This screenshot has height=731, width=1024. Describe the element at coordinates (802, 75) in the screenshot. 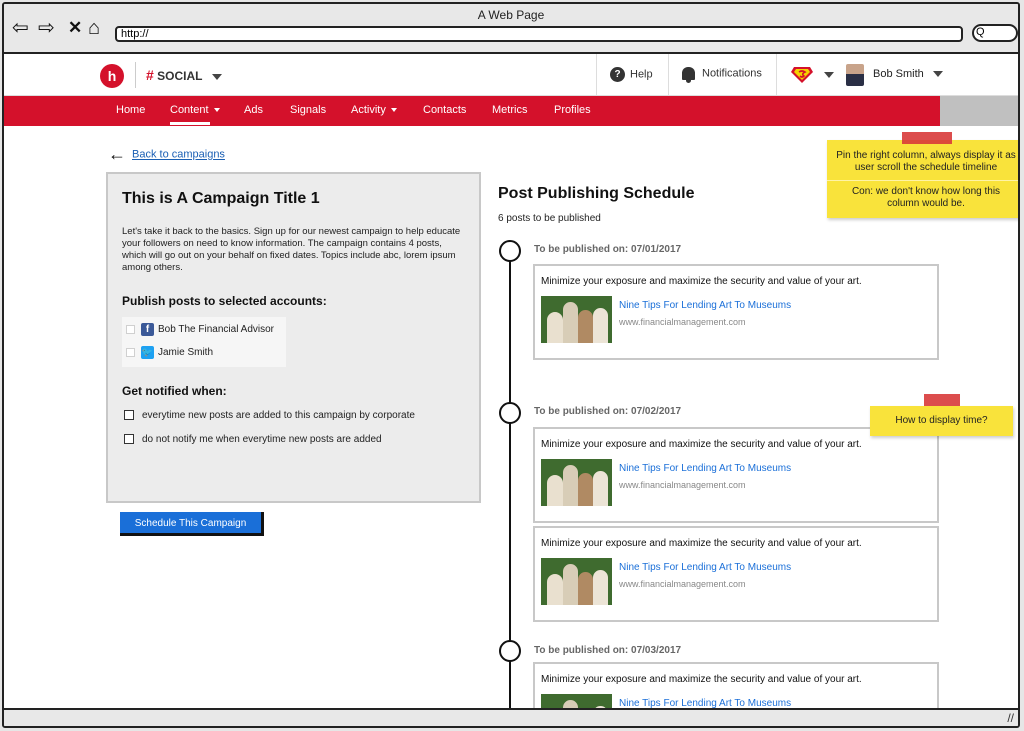

I see `superman-badge-icon` at that location.